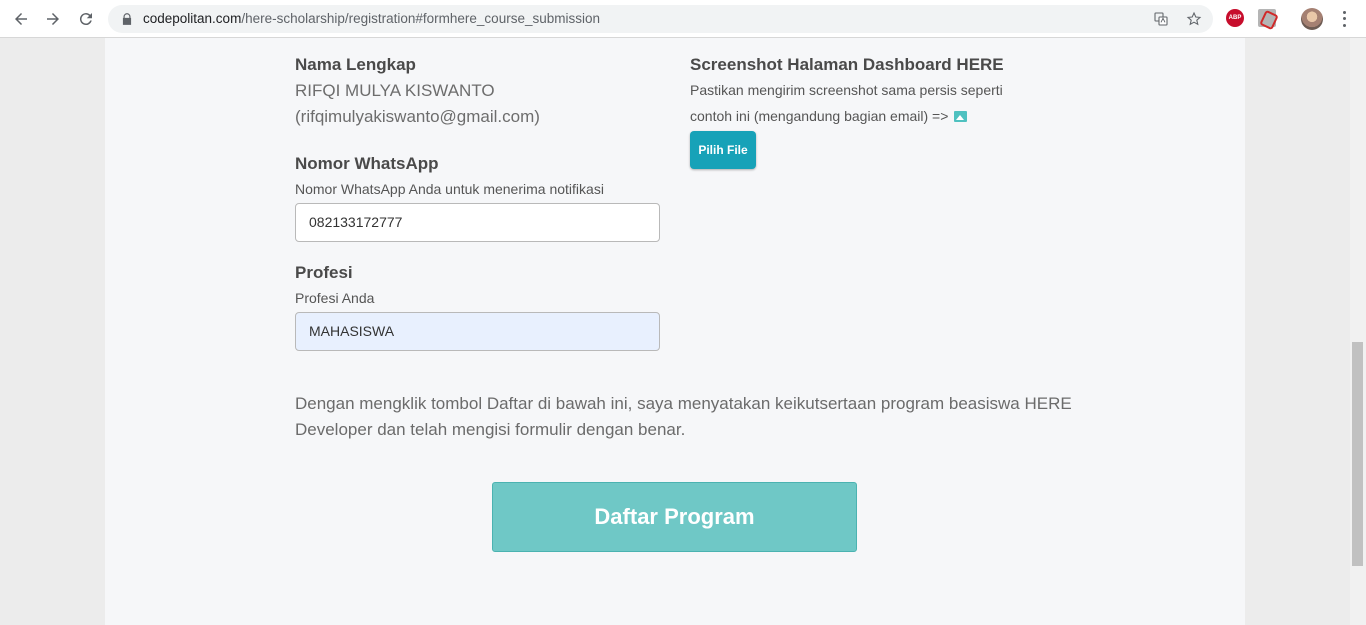 The width and height of the screenshot is (1366, 625). I want to click on arrow-left-icon, so click(21, 19).